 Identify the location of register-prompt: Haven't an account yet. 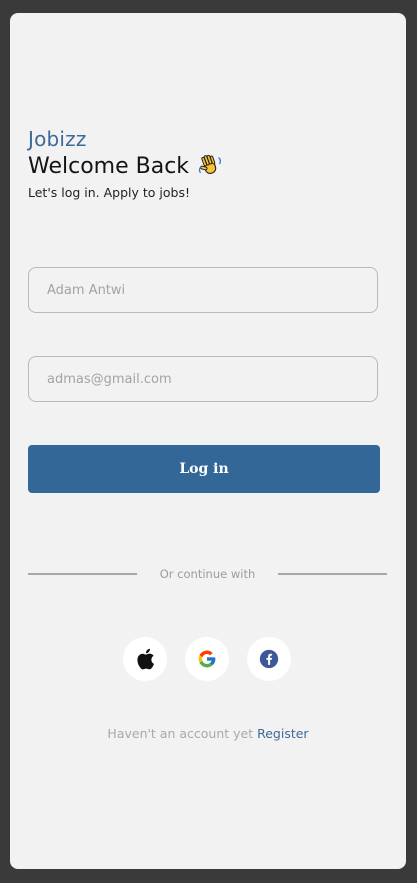
(180, 733).